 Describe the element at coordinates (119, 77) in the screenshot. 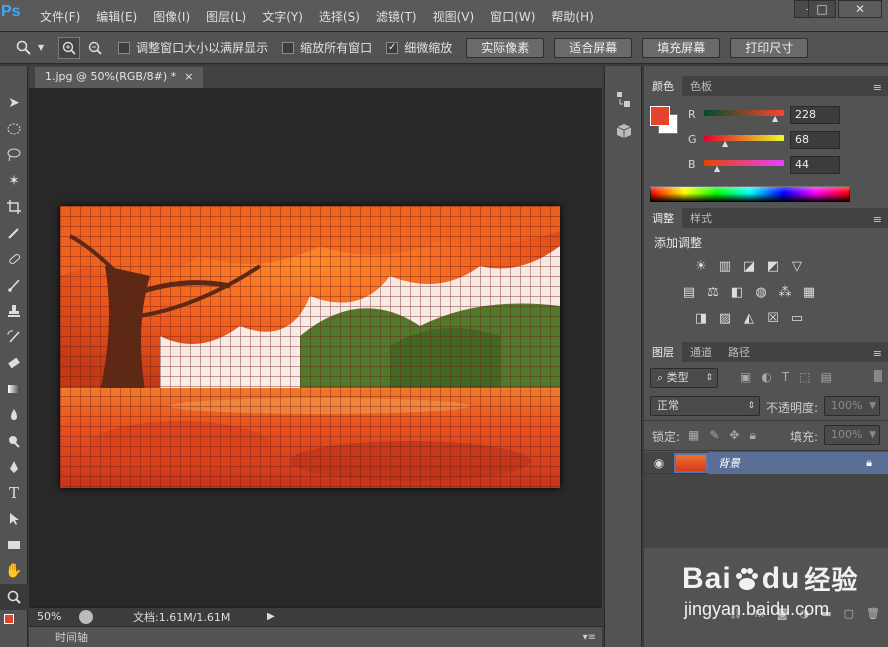

I see `document-tab: 1.jpg @ 50%(RGB/8#) * ×` at that location.